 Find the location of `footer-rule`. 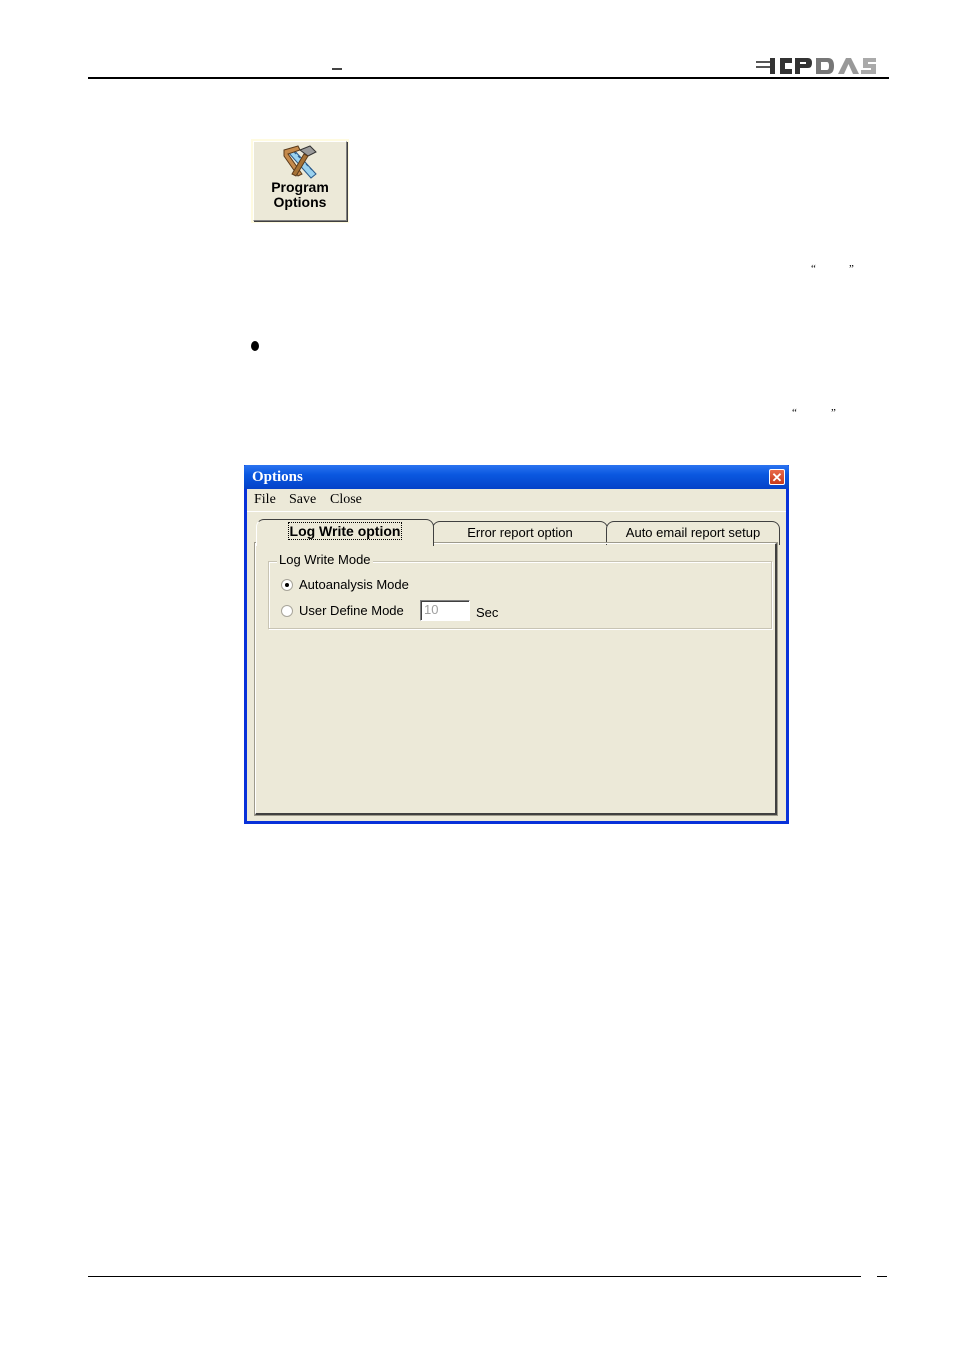

footer-rule is located at coordinates (474, 1276).